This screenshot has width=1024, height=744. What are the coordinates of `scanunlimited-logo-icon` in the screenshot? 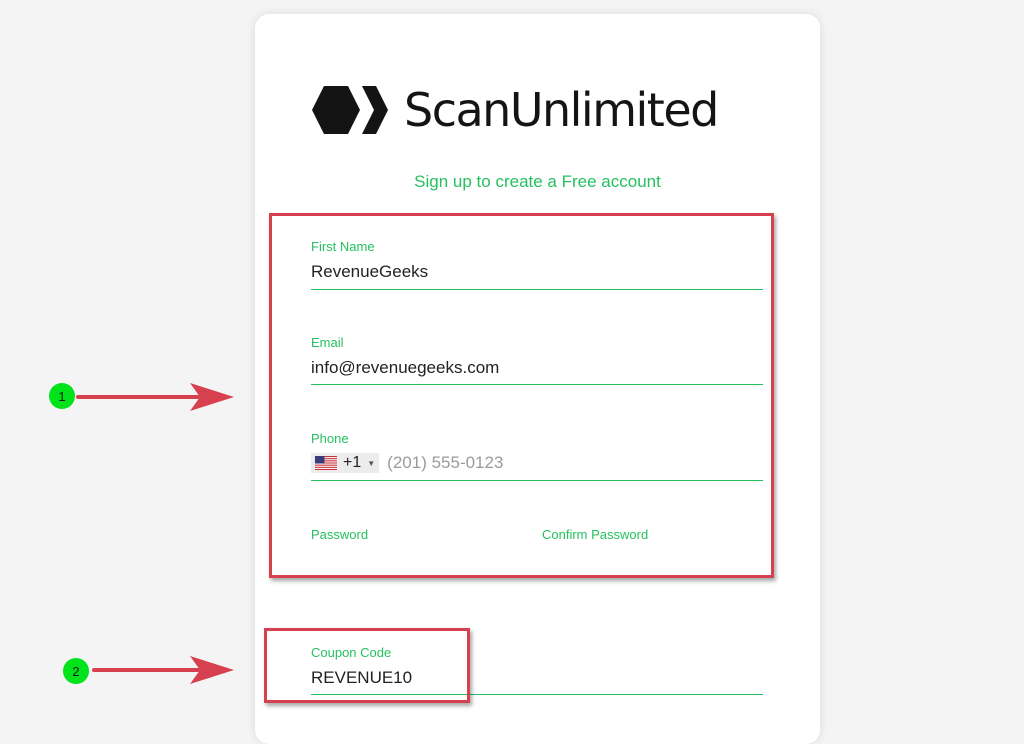 It's located at (350, 110).